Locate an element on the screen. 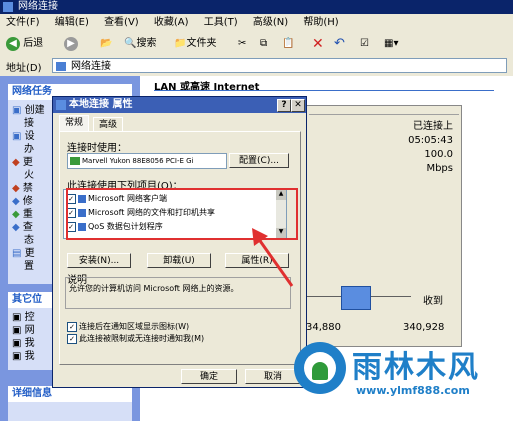  search-icon: 🔍 is located at coordinates (130, 43).